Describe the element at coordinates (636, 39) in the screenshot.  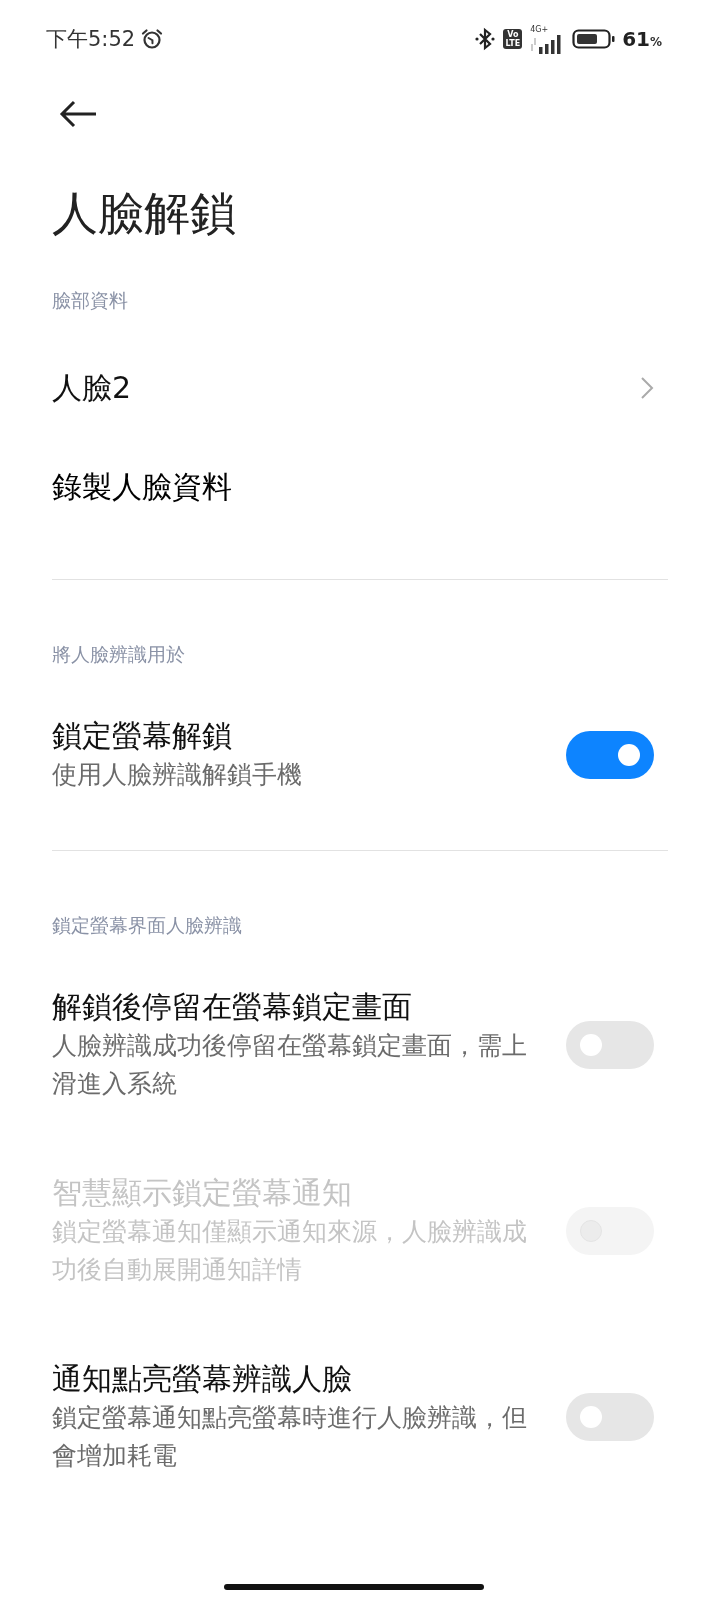
I see `battery-percent: 61` at that location.